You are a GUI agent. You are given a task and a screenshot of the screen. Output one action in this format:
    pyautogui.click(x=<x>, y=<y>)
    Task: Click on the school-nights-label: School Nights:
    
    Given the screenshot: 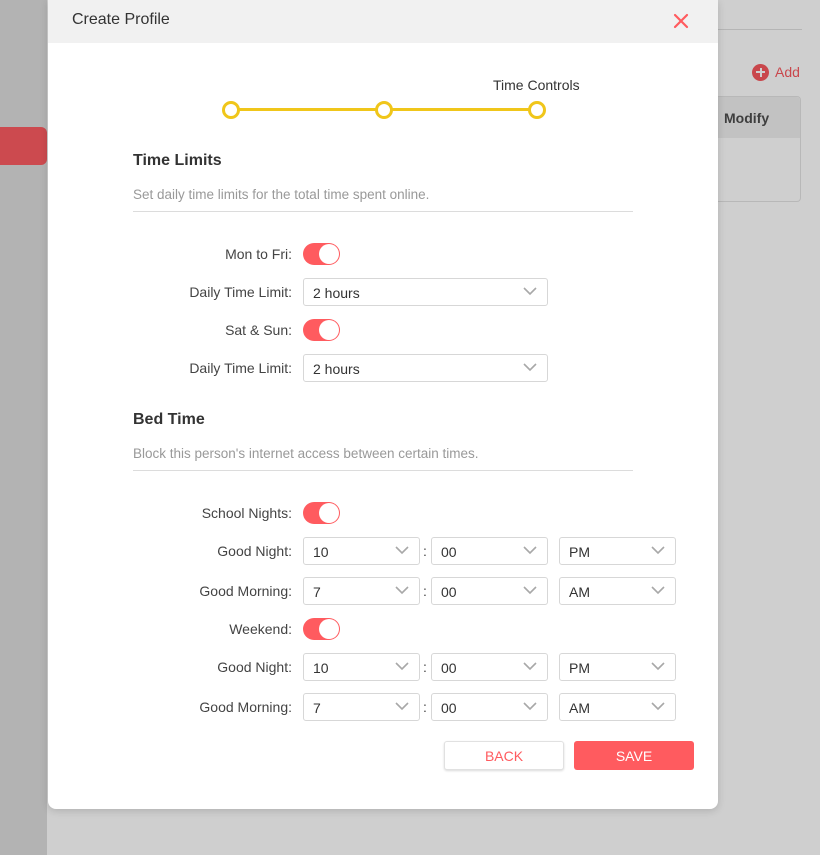 What is the action you would take?
    pyautogui.click(x=246, y=513)
    